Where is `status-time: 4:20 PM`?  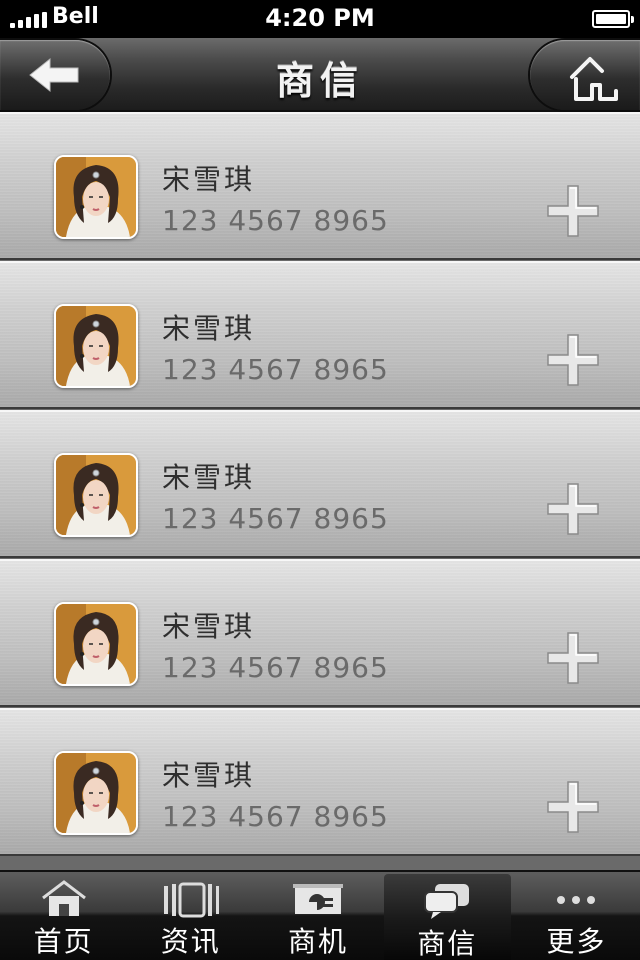
status-time: 4:20 PM is located at coordinates (320, 18).